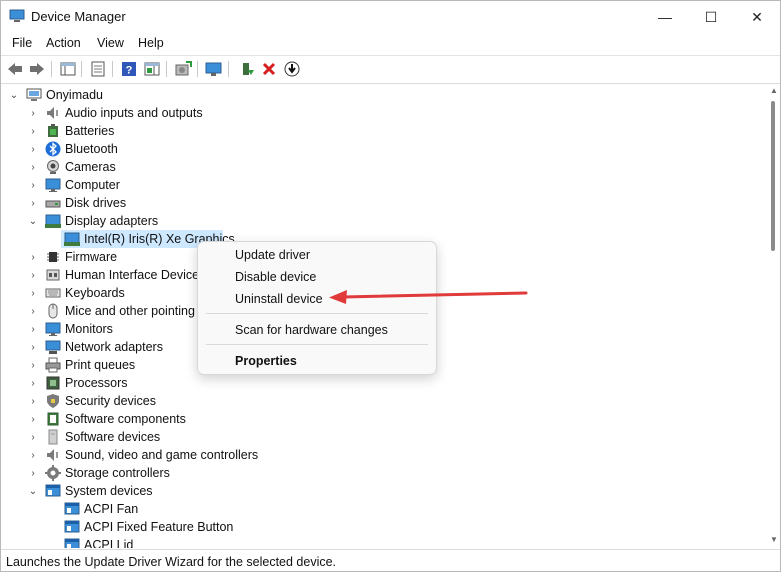  What do you see at coordinates (96, 383) in the screenshot?
I see `tree-item-label: Processors` at bounding box center [96, 383].